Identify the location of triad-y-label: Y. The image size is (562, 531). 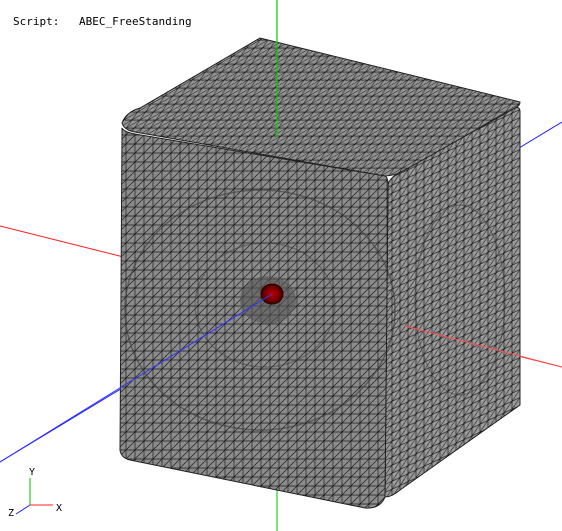
(32, 472).